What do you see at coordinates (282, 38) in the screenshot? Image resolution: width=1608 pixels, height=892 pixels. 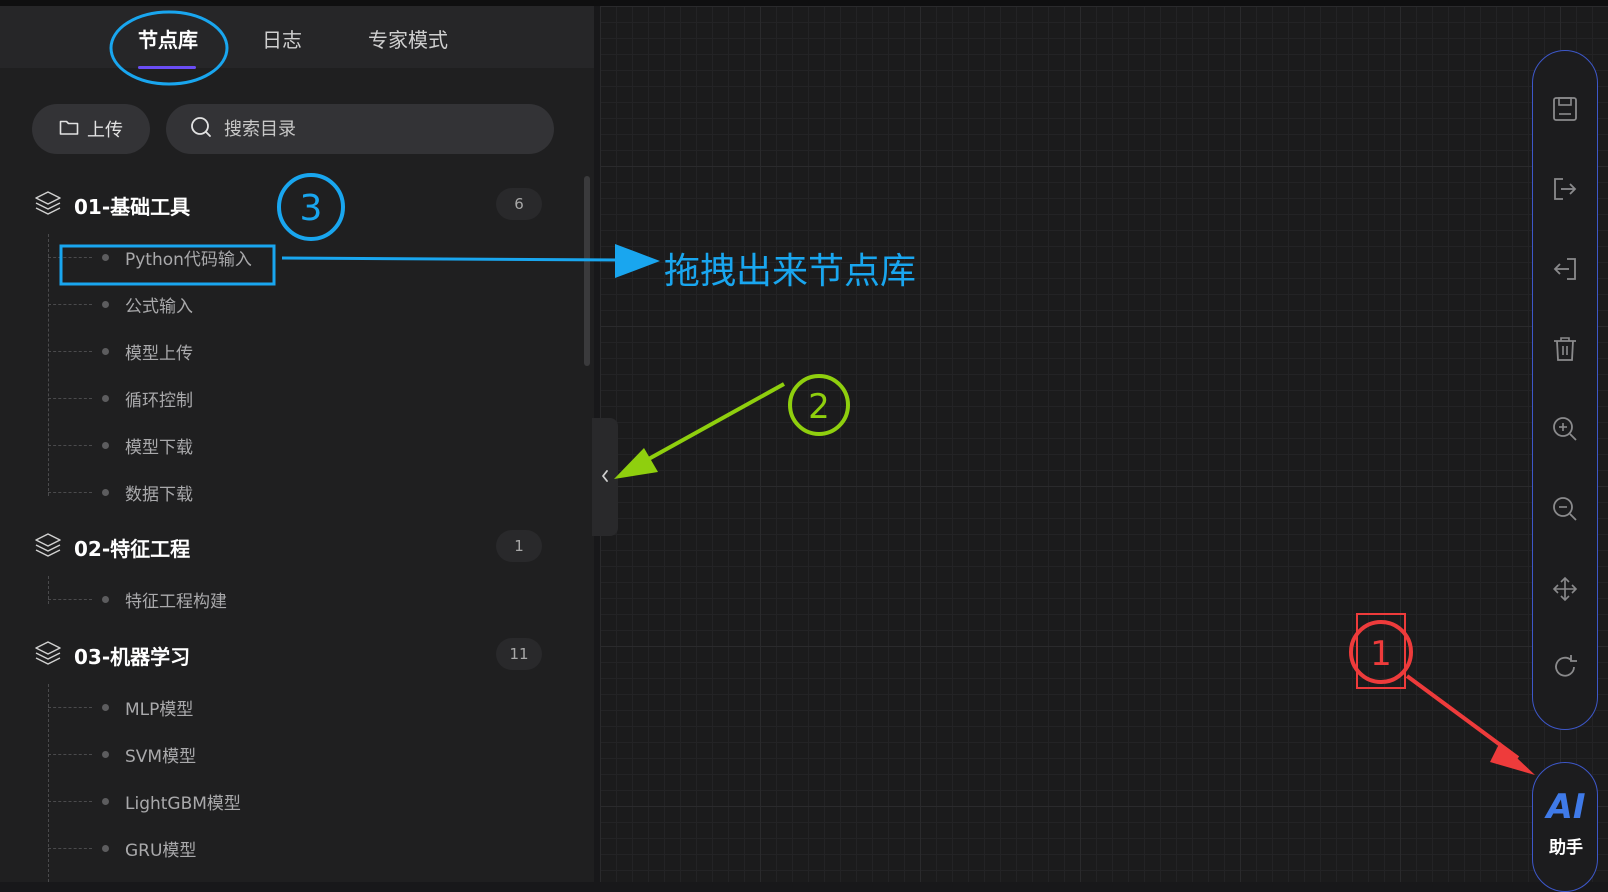 I see `tab-log: 日志` at bounding box center [282, 38].